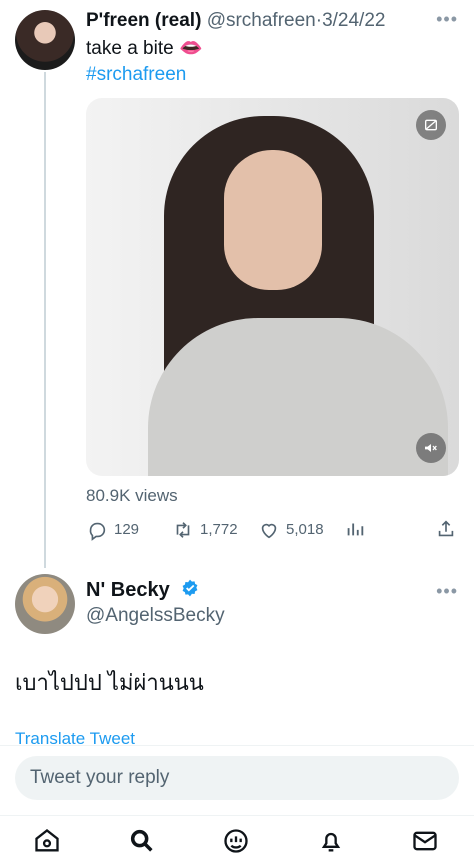  I want to click on bell-icon, so click(331, 842).